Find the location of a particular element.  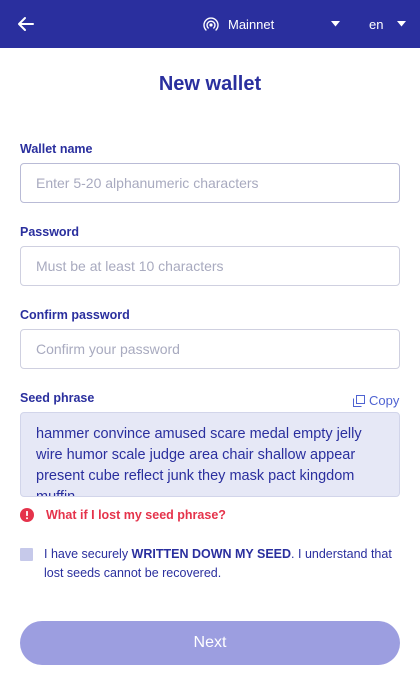

copy-icon is located at coordinates (359, 400).